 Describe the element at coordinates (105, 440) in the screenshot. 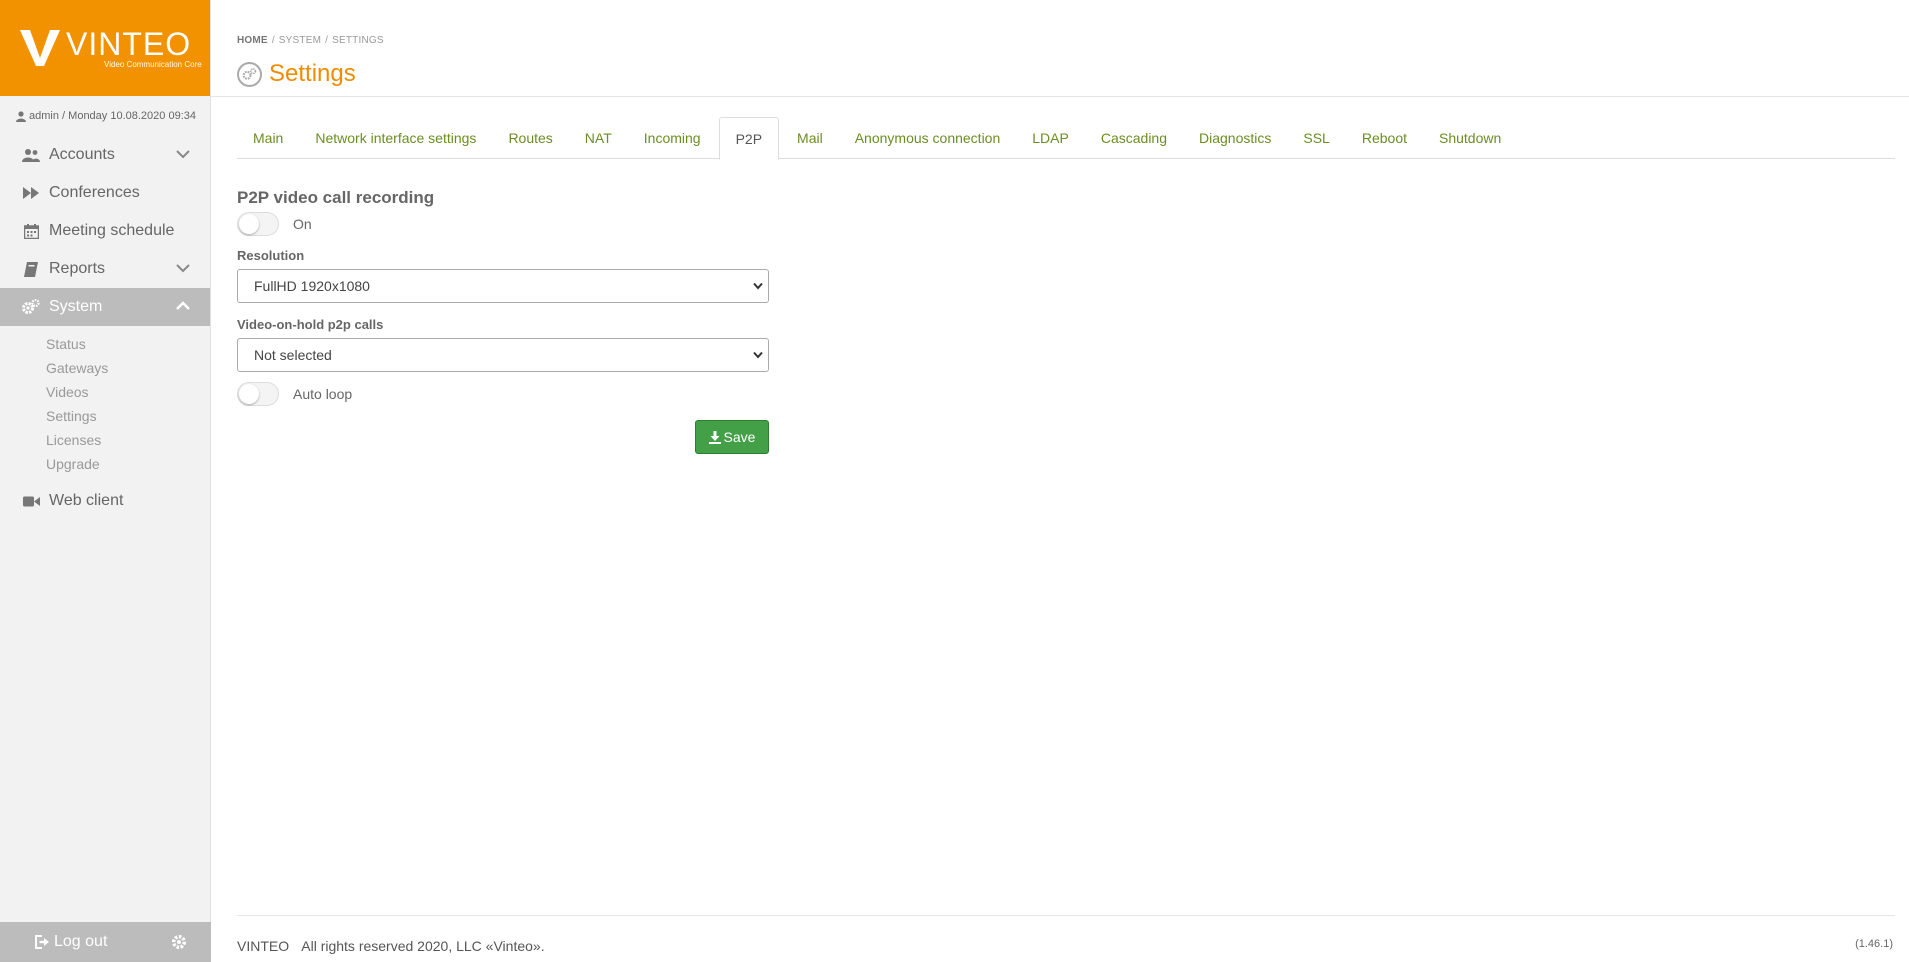

I see `sidebar-subitem-licenses: Licenses` at that location.